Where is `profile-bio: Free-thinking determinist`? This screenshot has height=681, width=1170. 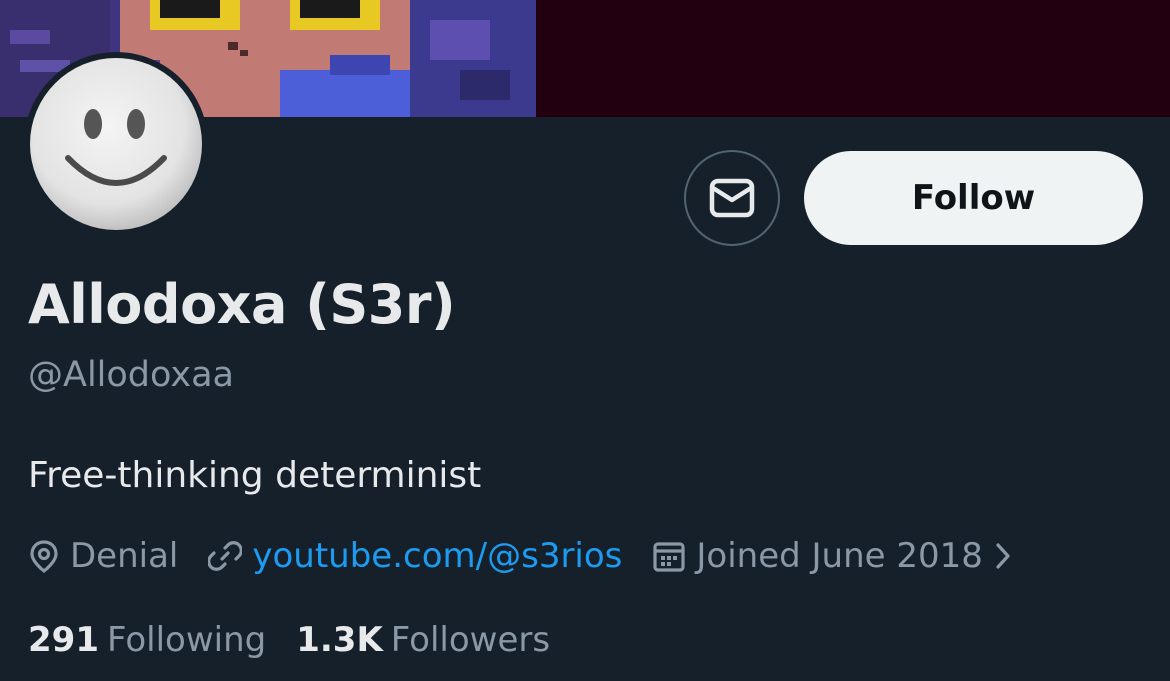 profile-bio: Free-thinking determinist is located at coordinates (255, 475).